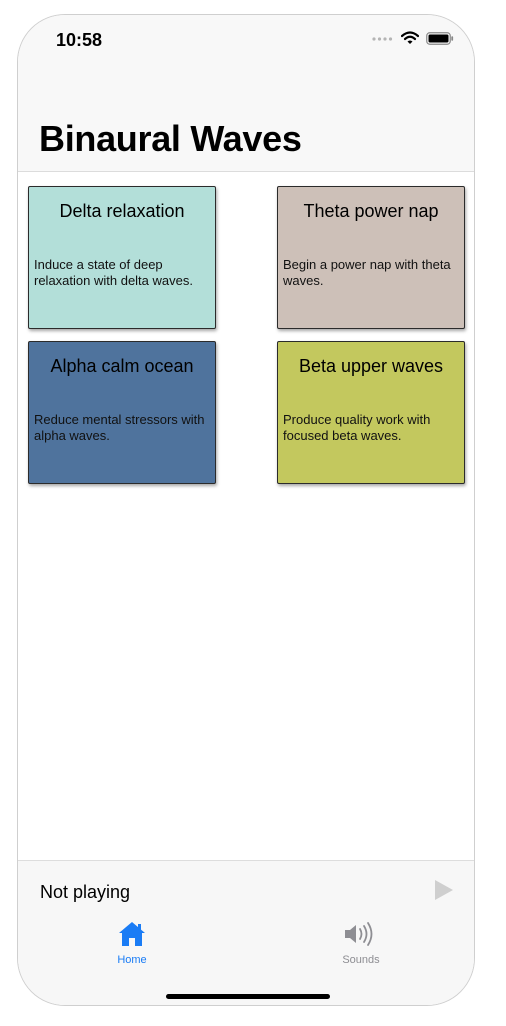  What do you see at coordinates (367, 272) in the screenshot?
I see `card-description: Begin a power nap with theta waves.` at bounding box center [367, 272].